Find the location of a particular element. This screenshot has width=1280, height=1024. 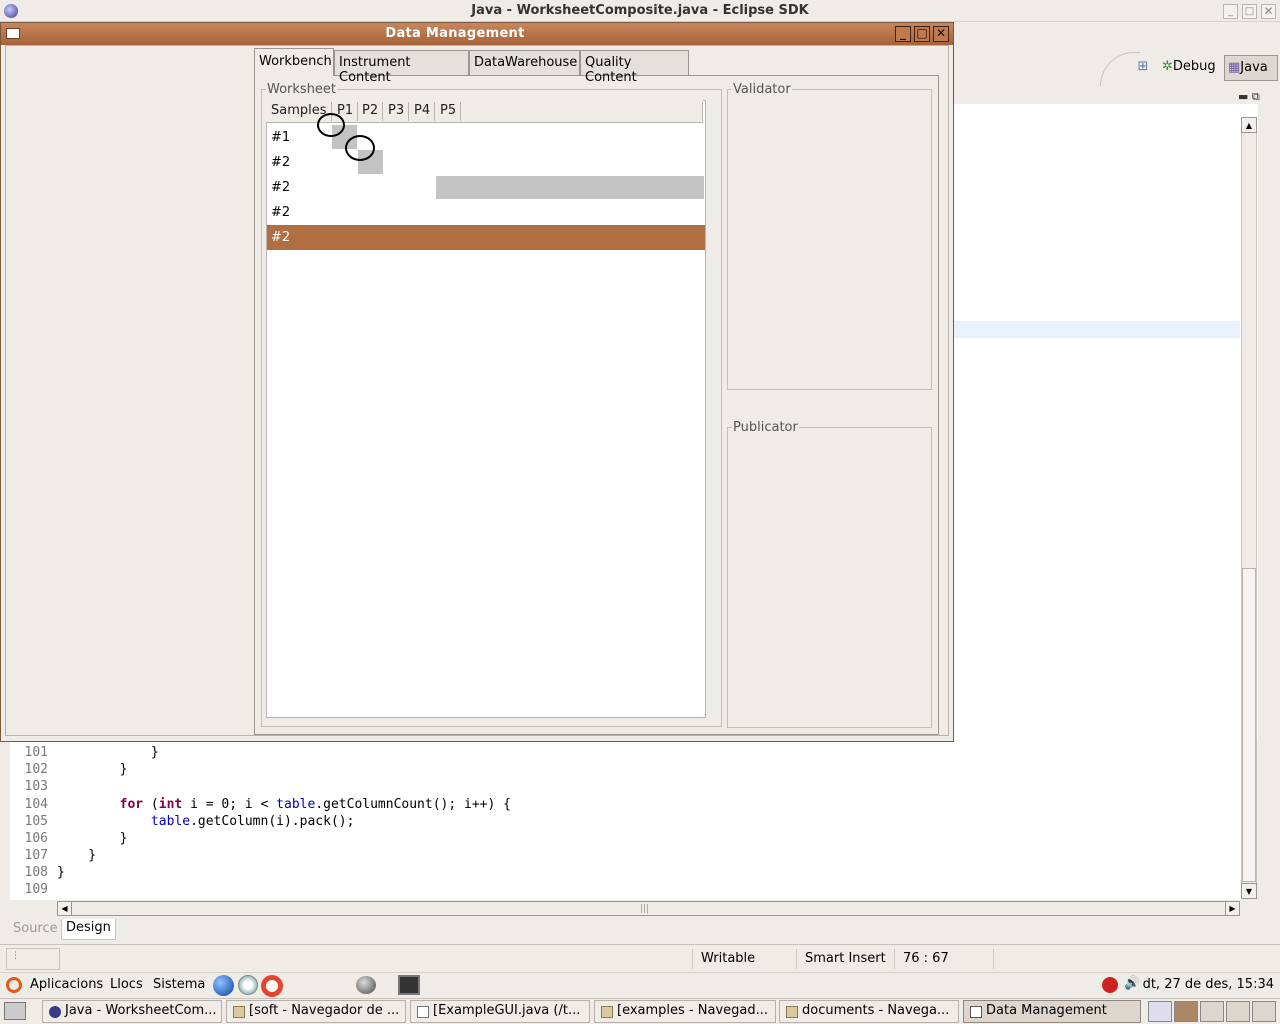

update-notifier-icon is located at coordinates (1110, 985).